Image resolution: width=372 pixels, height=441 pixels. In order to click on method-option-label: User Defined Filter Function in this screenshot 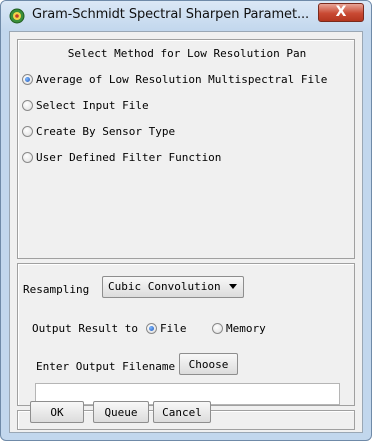, I will do `click(129, 157)`.